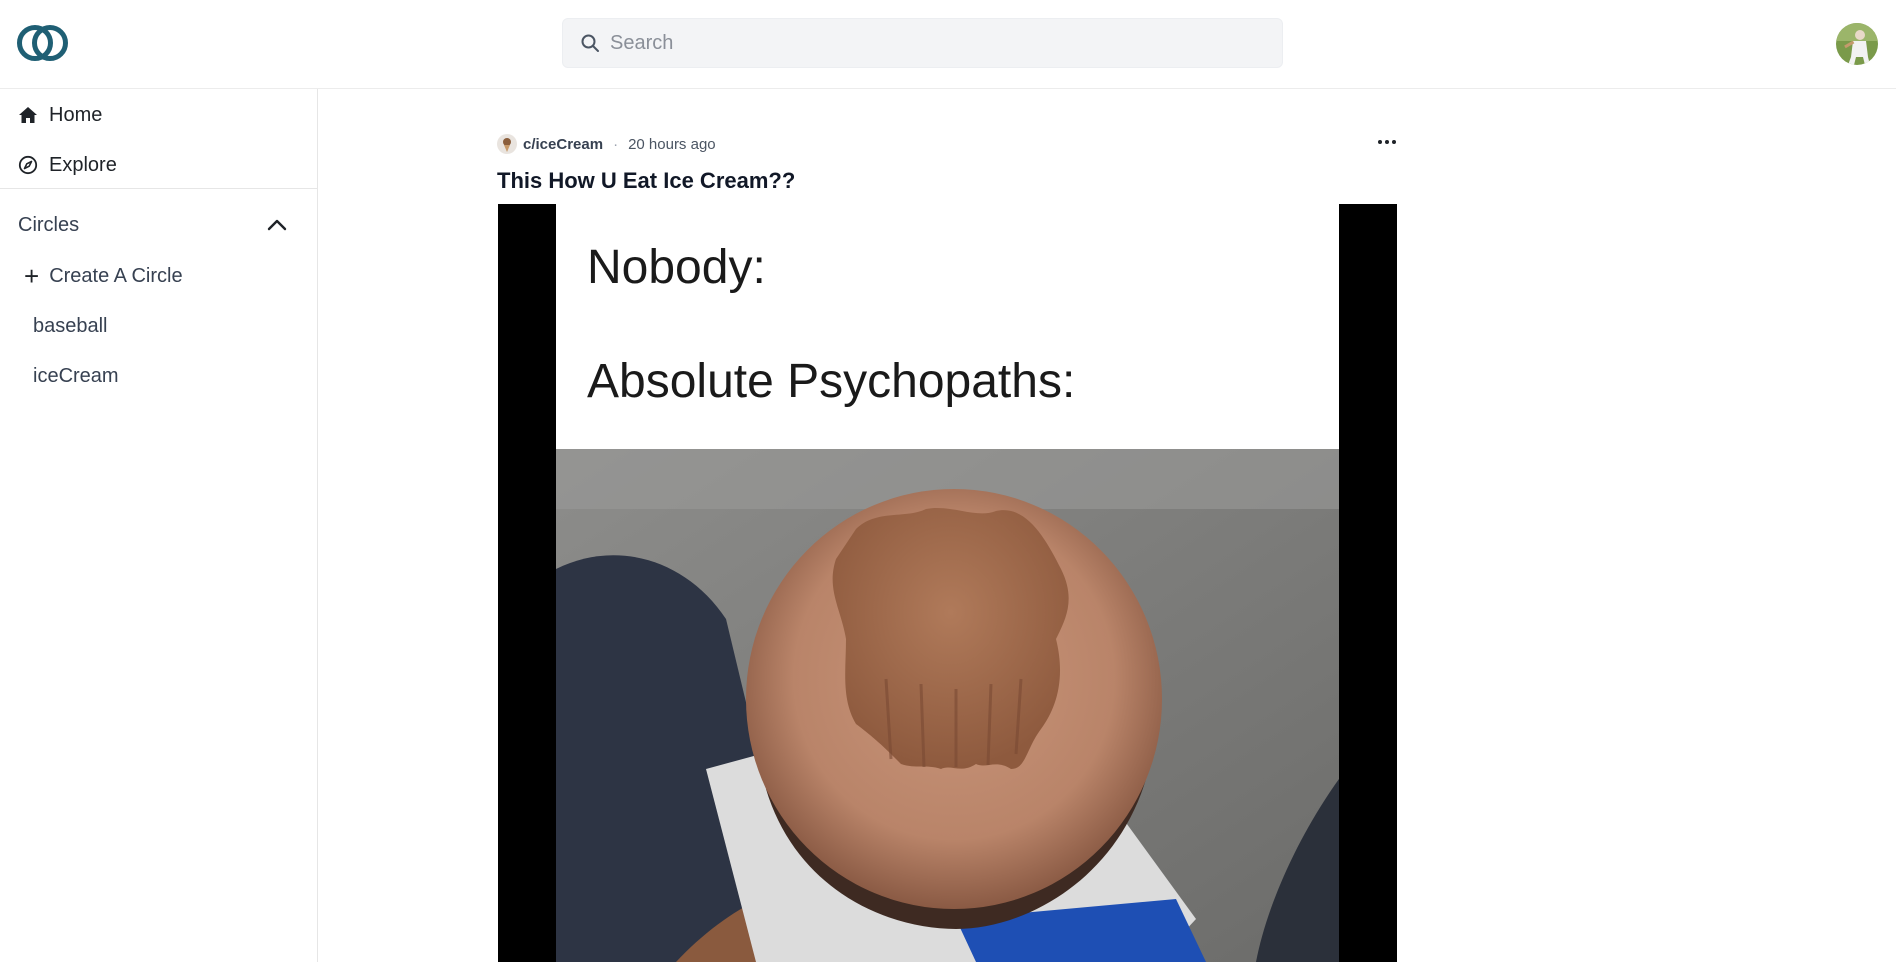 The height and width of the screenshot is (962, 1896). What do you see at coordinates (28, 115) in the screenshot?
I see `home-icon` at bounding box center [28, 115].